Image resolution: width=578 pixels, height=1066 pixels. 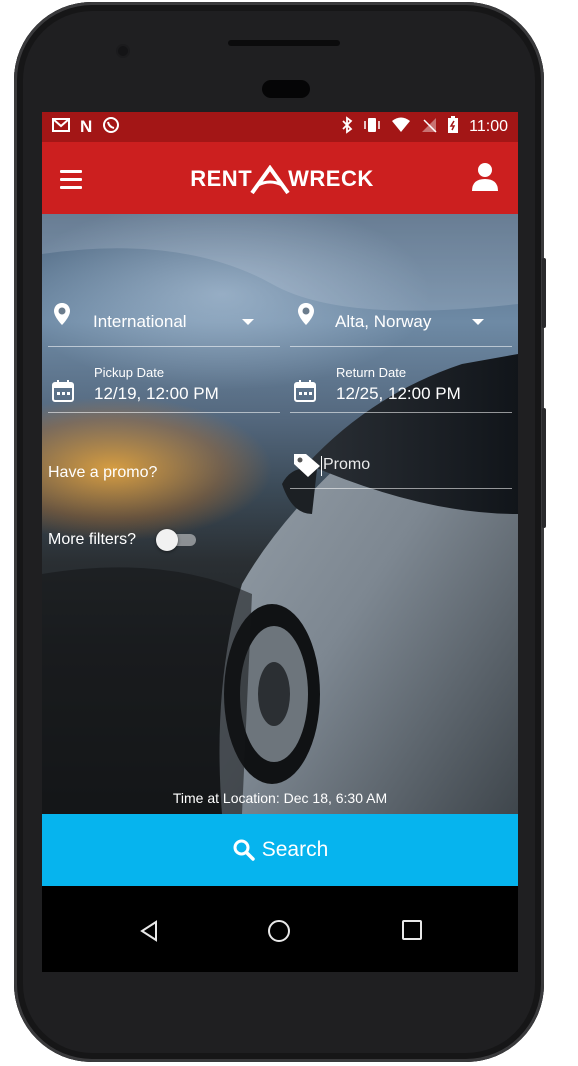 What do you see at coordinates (280, 798) in the screenshot?
I see `time-at-location: Time at Location: Dec 18, 6:30 AM` at bounding box center [280, 798].